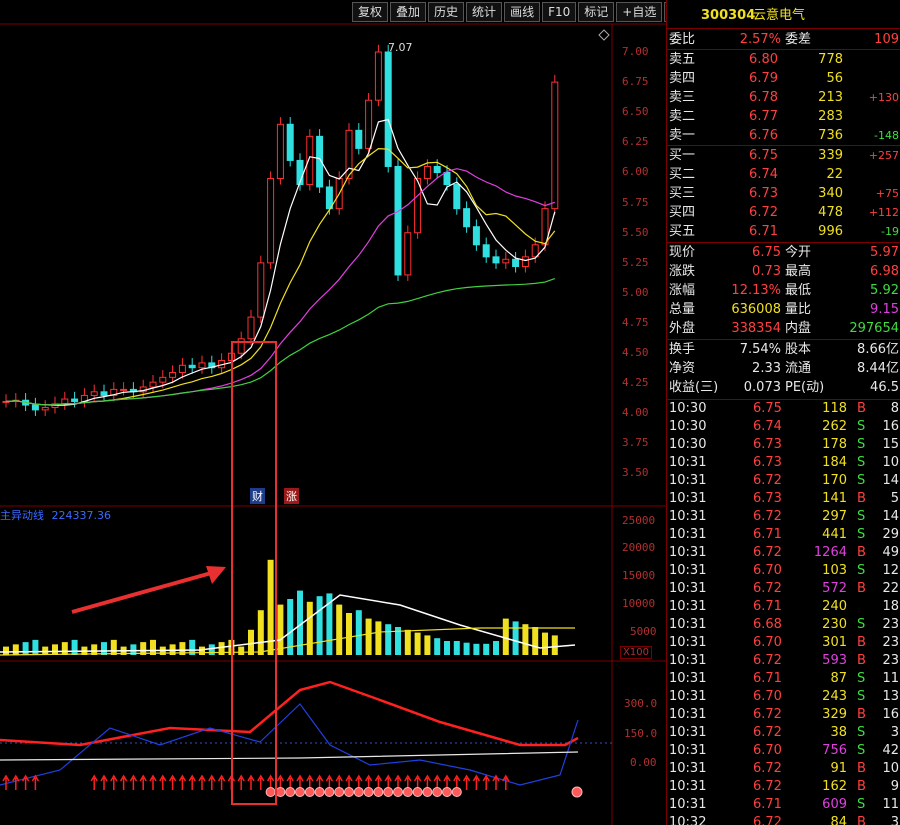  What do you see at coordinates (559, 12) in the screenshot?
I see `f10-button: F10` at bounding box center [559, 12].